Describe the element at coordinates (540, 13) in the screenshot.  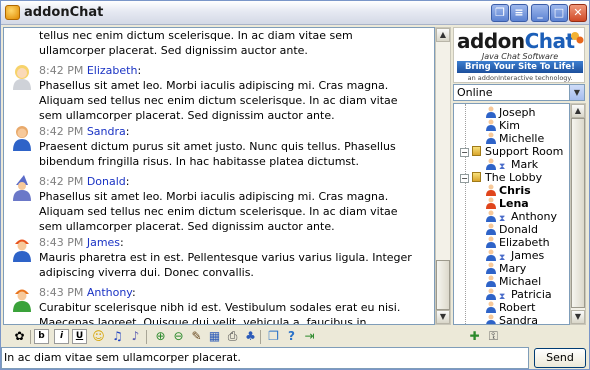
I see `minimize-button: _` at that location.